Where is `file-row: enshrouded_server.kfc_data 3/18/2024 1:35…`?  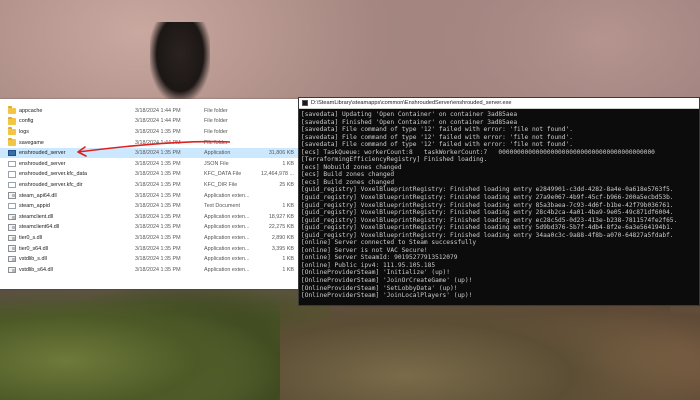
file-row: enshrouded_server.kfc_data 3/18/2024 1:35… is located at coordinates (150, 174).